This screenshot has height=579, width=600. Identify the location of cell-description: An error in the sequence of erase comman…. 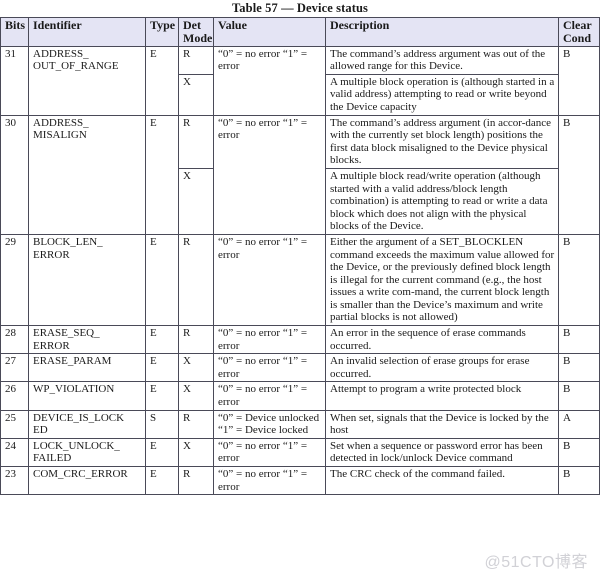
(442, 340).